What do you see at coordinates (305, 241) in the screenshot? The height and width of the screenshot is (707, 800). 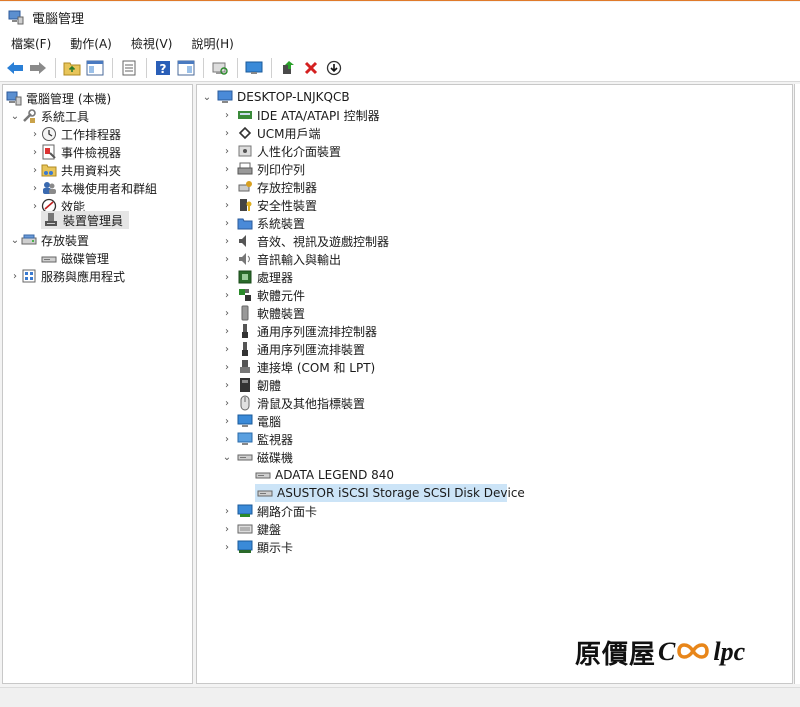 I see `device-category: › 音效、視訊及遊戲控制器` at bounding box center [305, 241].